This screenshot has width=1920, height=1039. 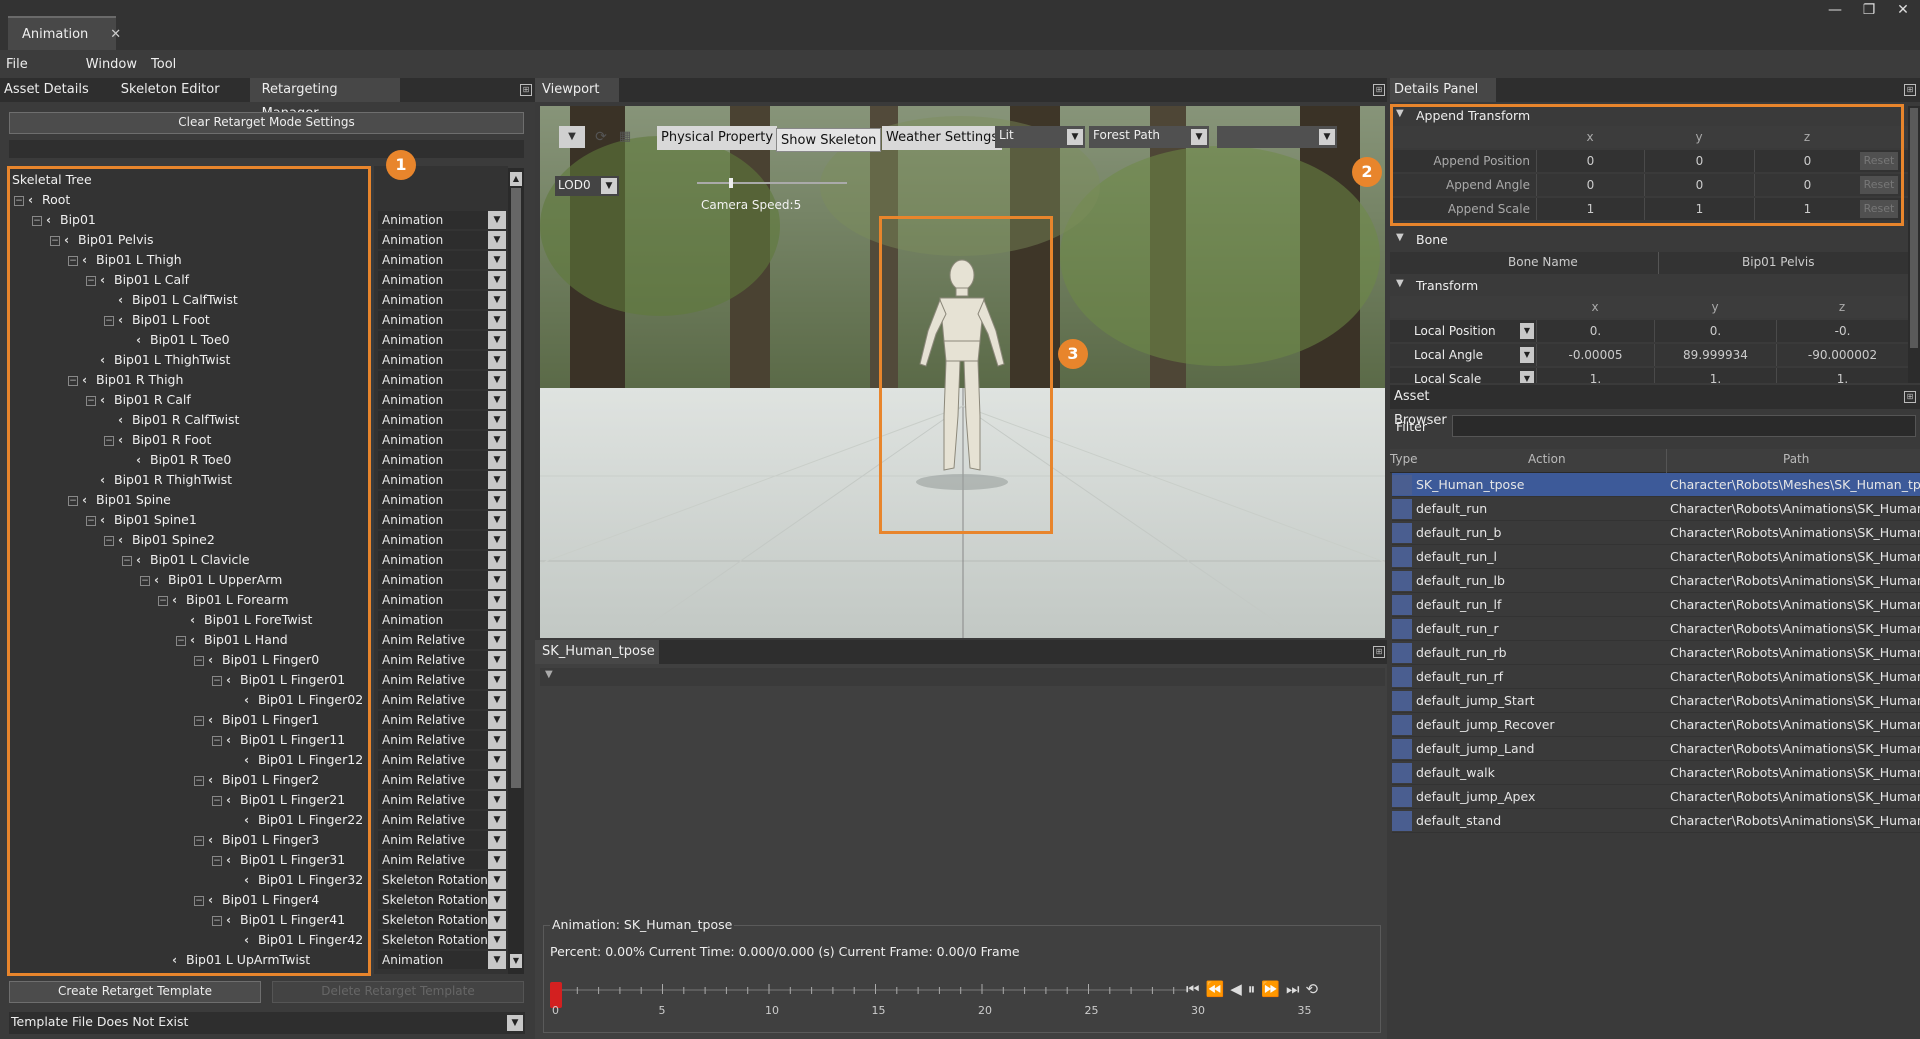 What do you see at coordinates (179, 90) in the screenshot?
I see `tab-skeleton-editor: Skeleton Editor` at bounding box center [179, 90].